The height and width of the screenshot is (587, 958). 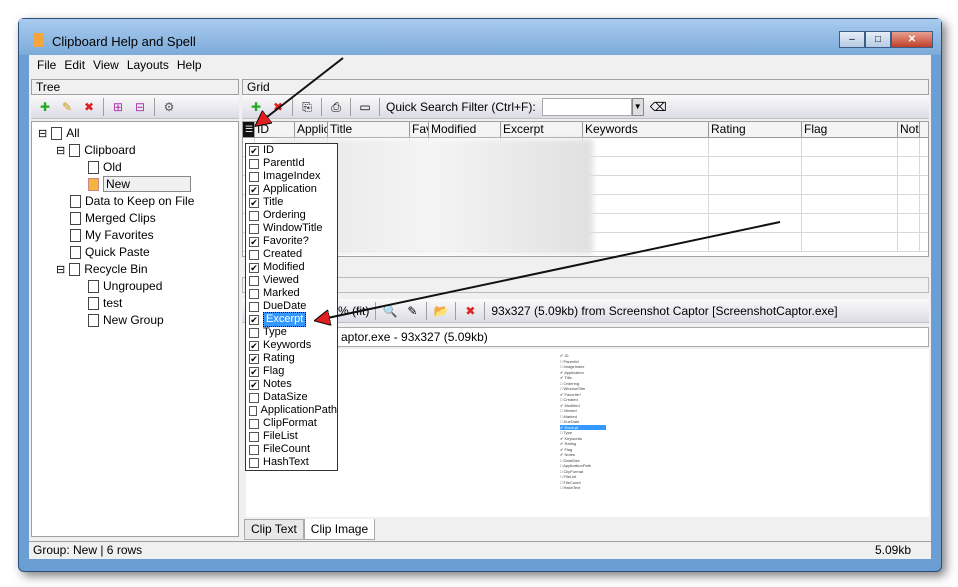 I want to click on arrow-to-column-button, so click(x=301, y=90).